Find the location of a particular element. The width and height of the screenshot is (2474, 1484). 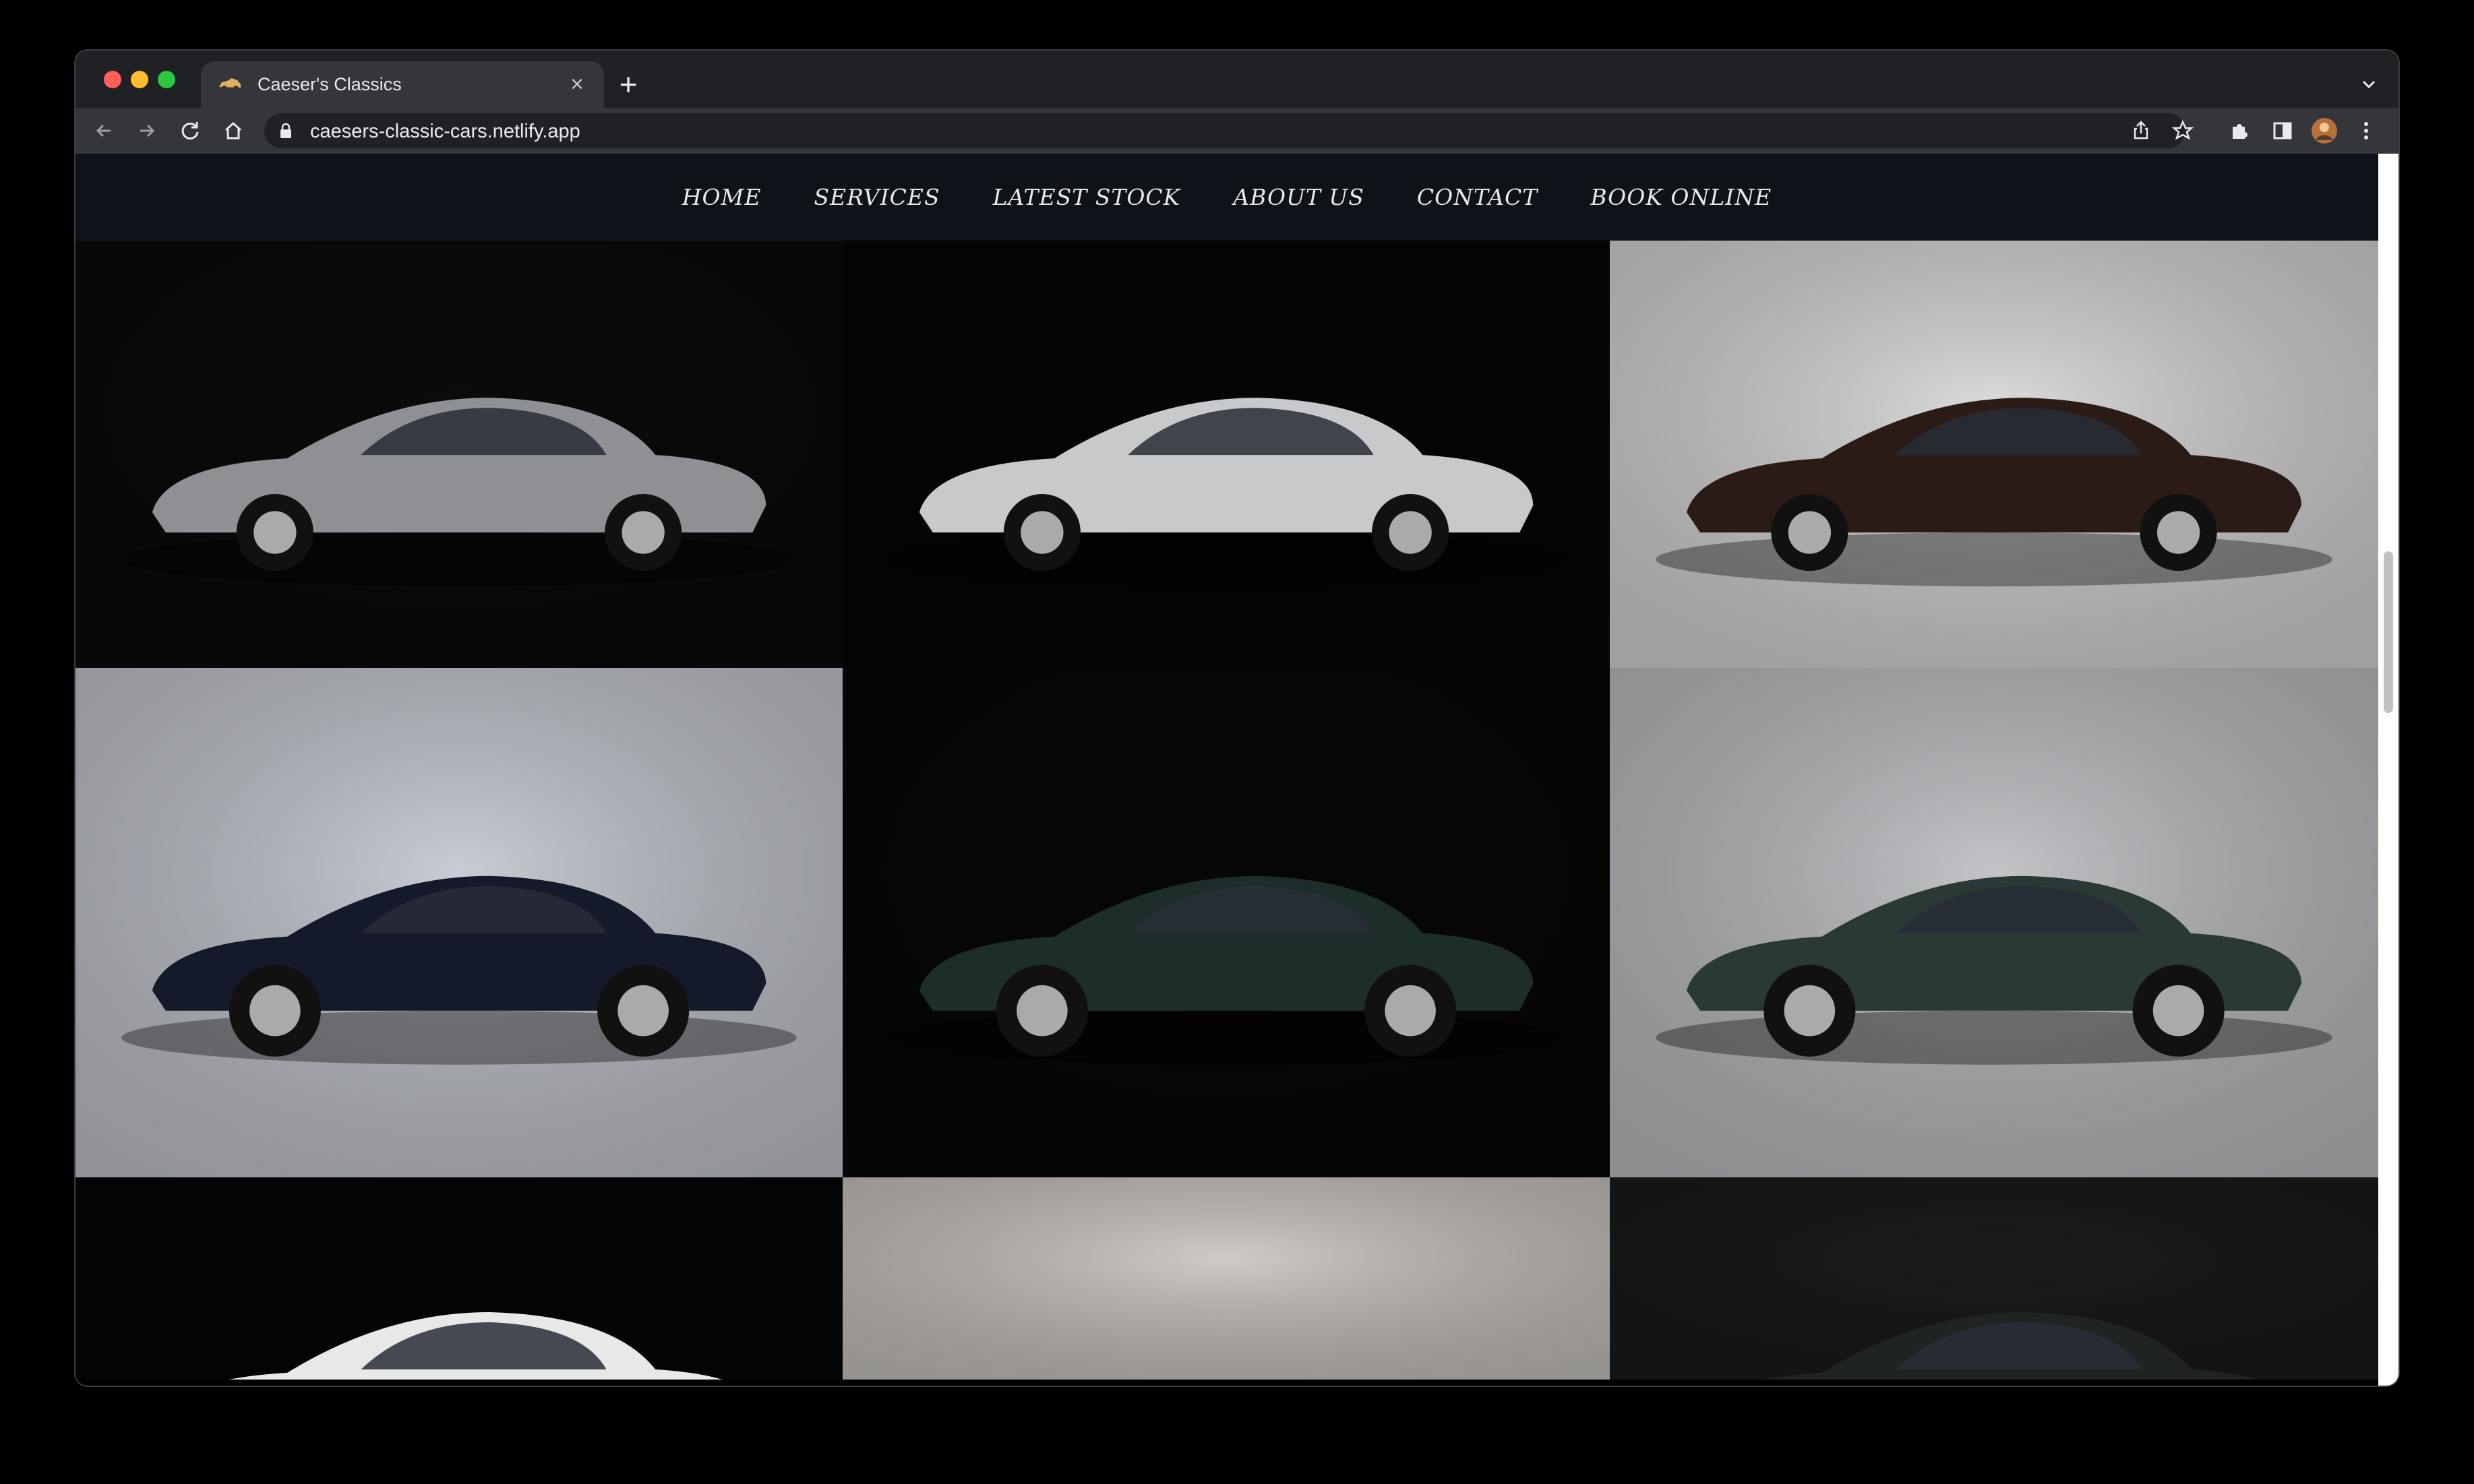

profile-avatar is located at coordinates (2324, 130).